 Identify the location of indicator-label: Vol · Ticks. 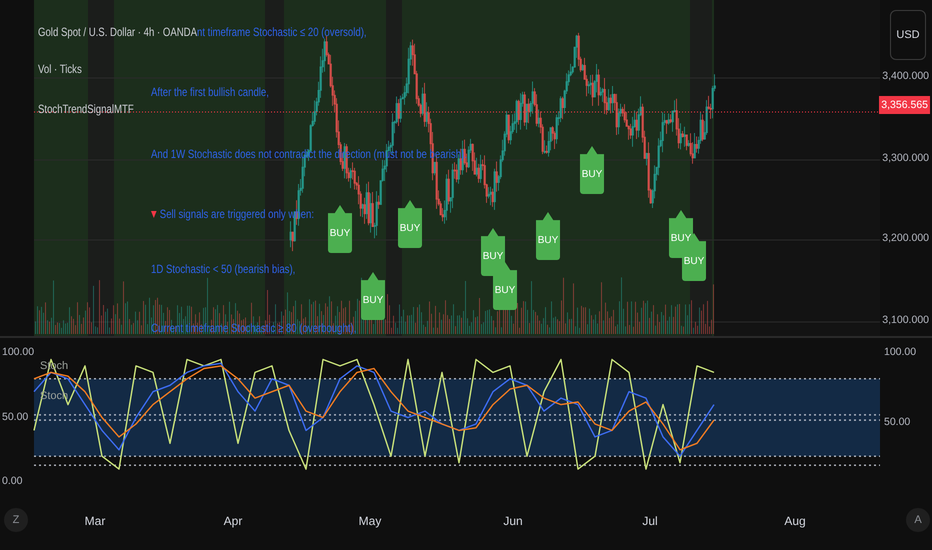
(60, 69).